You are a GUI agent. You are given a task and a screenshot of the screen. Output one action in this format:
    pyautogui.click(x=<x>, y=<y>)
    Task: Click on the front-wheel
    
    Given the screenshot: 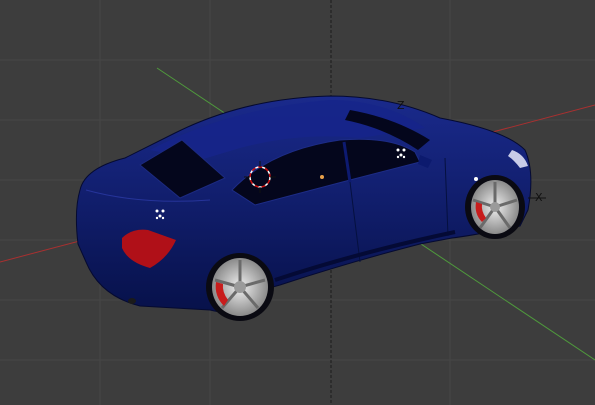 What is the action you would take?
    pyautogui.click(x=495, y=207)
    